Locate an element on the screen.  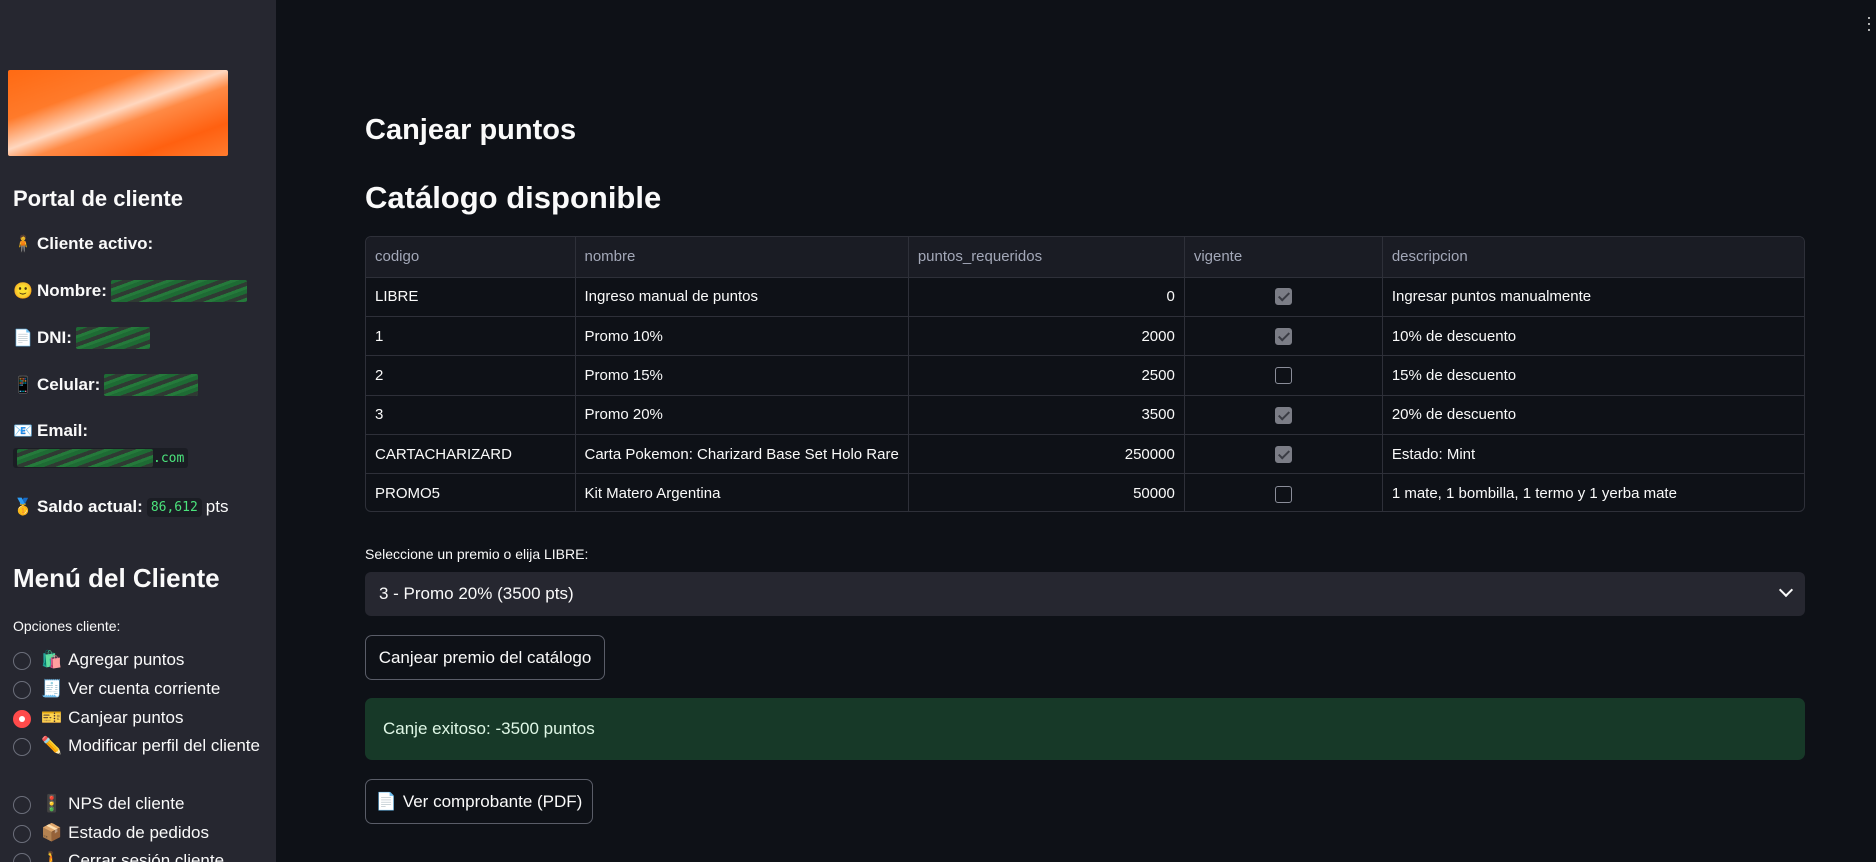
client-name-row: 🙂 Nombre: is located at coordinates (130, 291).